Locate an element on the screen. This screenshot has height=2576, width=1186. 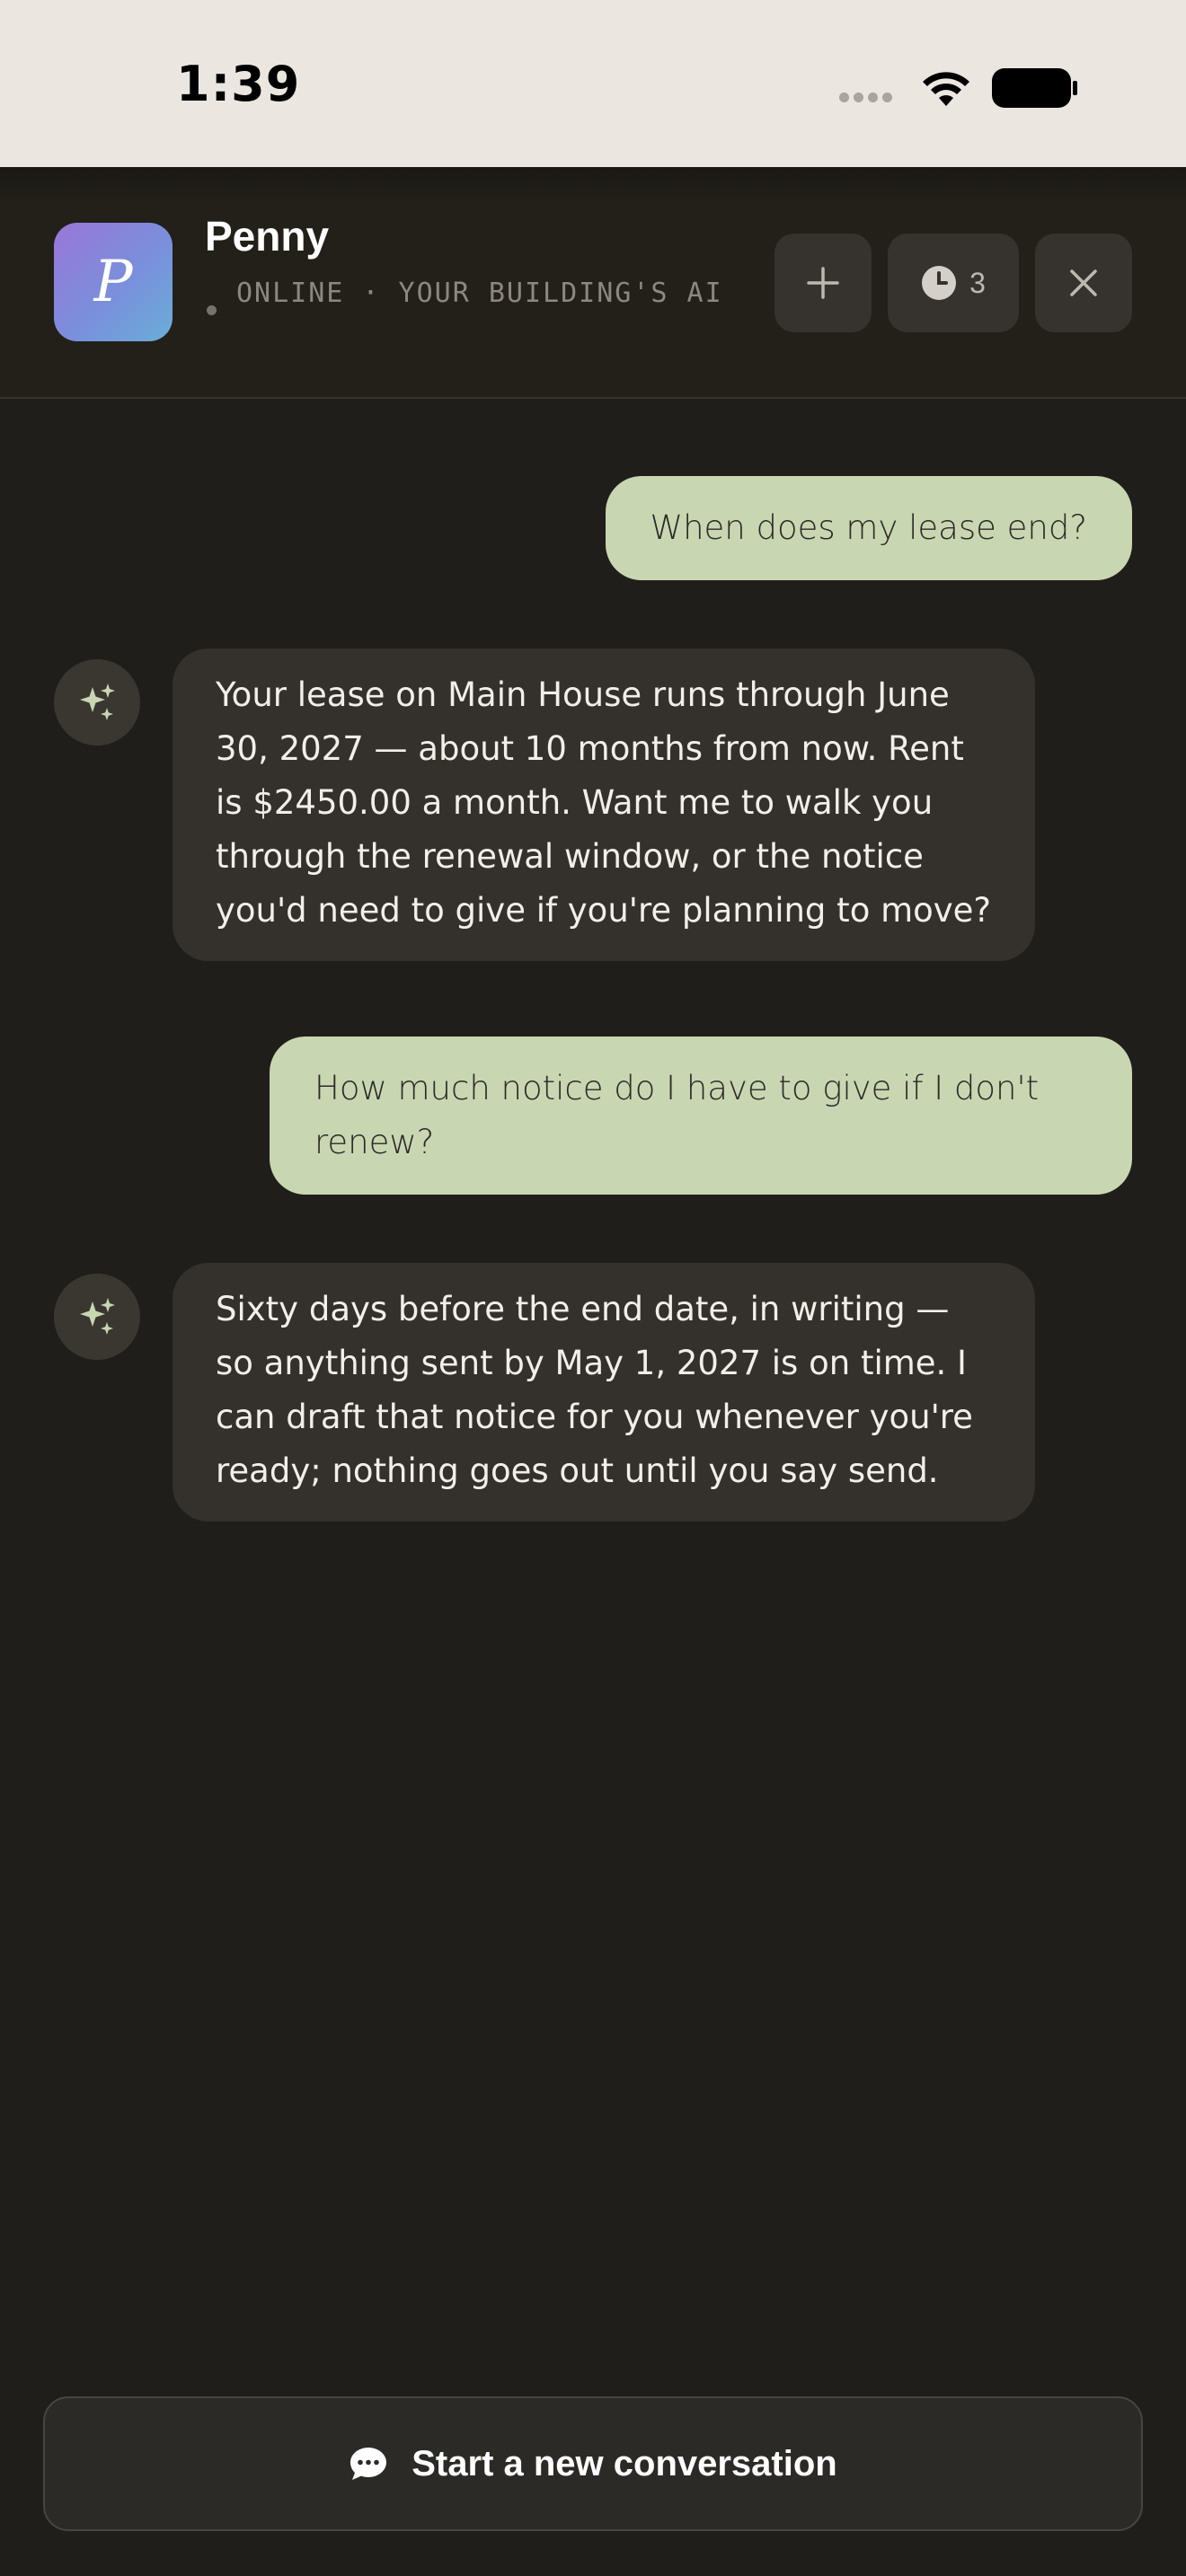
status-time: 1:39 is located at coordinates (238, 84).